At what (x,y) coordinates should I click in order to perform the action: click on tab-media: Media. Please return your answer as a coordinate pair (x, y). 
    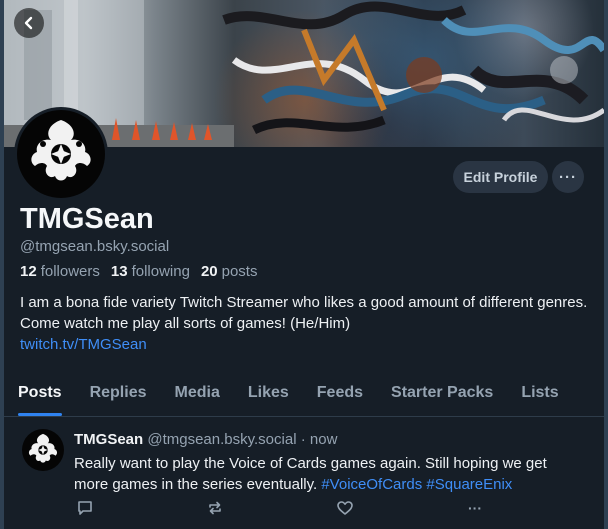
    Looking at the image, I should click on (197, 393).